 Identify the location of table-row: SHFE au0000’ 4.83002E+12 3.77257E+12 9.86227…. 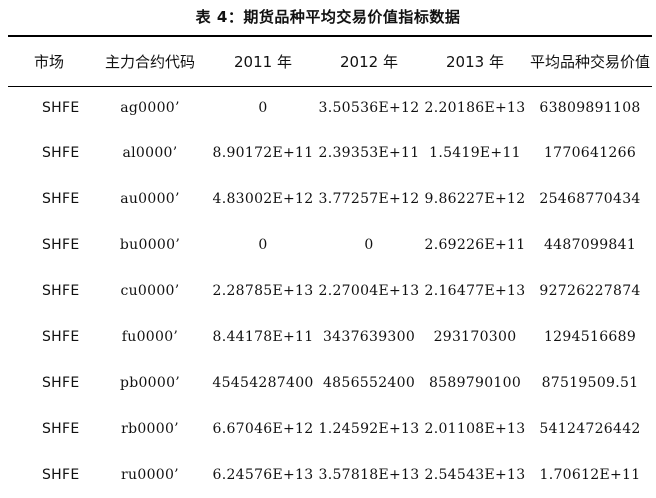
(330, 199).